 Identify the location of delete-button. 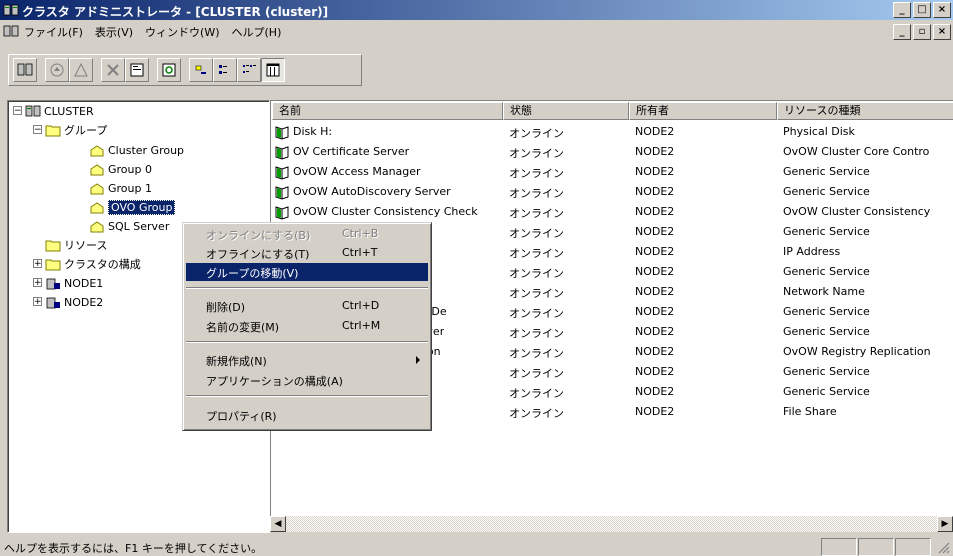
(113, 70).